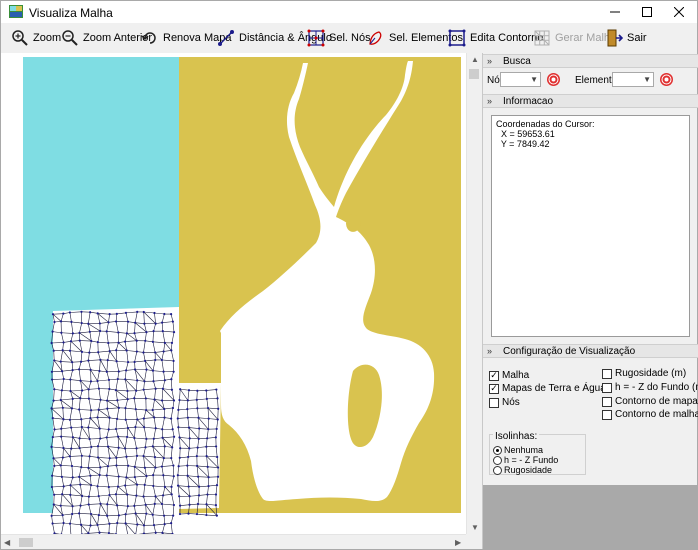 The height and width of the screenshot is (550, 698). I want to click on sel-nos-button: Sel. Nós, so click(339, 38).